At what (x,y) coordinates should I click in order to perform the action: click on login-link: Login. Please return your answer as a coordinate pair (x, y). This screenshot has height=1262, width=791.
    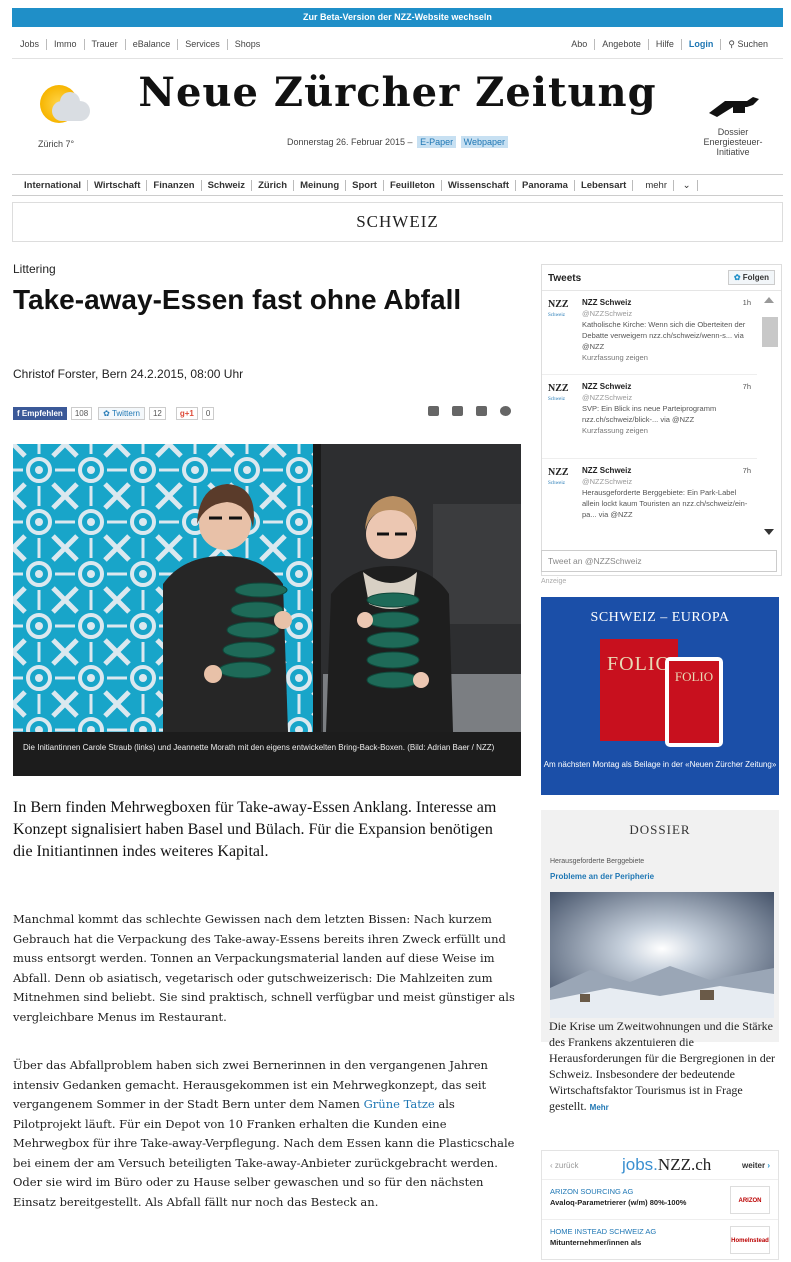
    Looking at the image, I should click on (702, 44).